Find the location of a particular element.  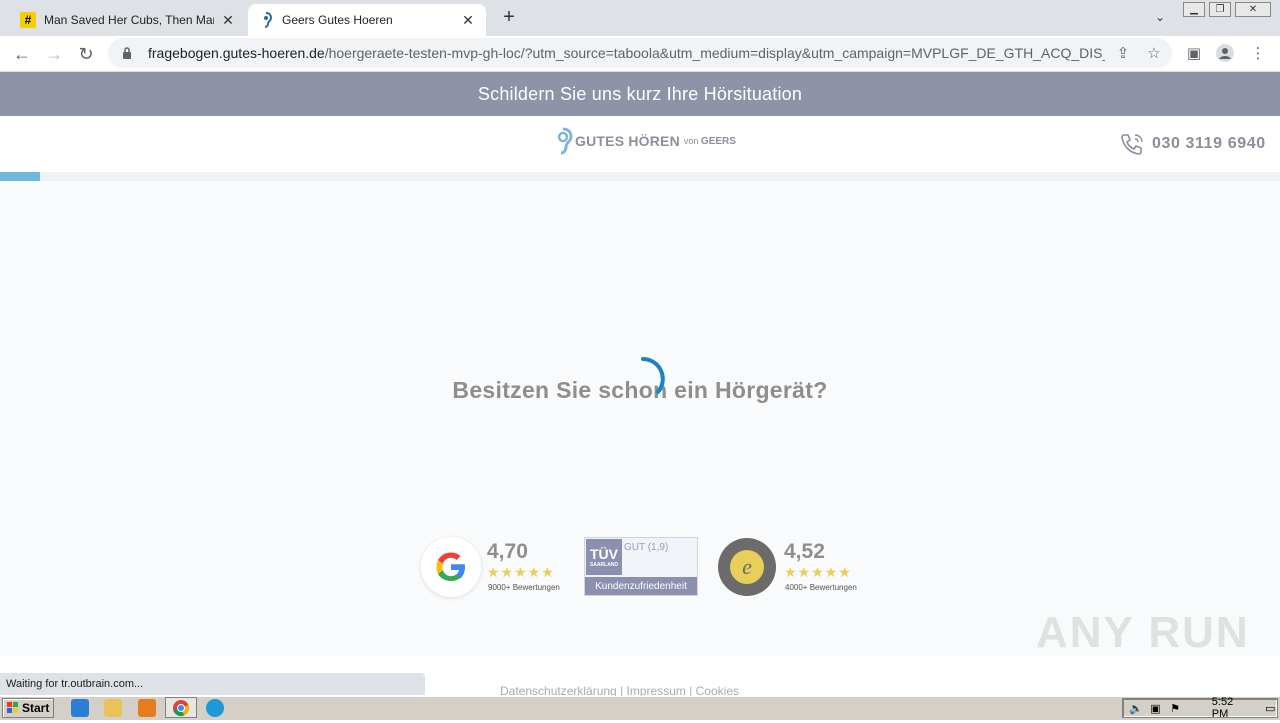

tab-title: Geers Gutes Hoeren is located at coordinates (337, 20).